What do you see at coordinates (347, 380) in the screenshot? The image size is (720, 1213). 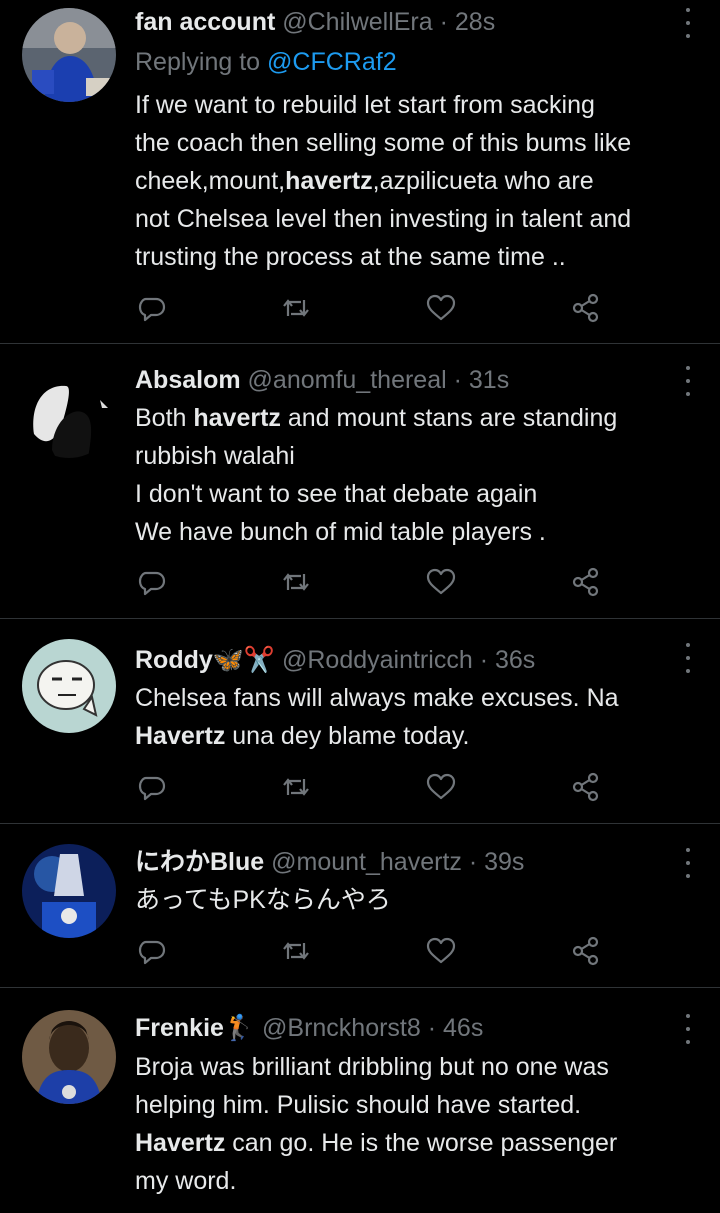 I see `user-handle: @anomfu_thereal` at bounding box center [347, 380].